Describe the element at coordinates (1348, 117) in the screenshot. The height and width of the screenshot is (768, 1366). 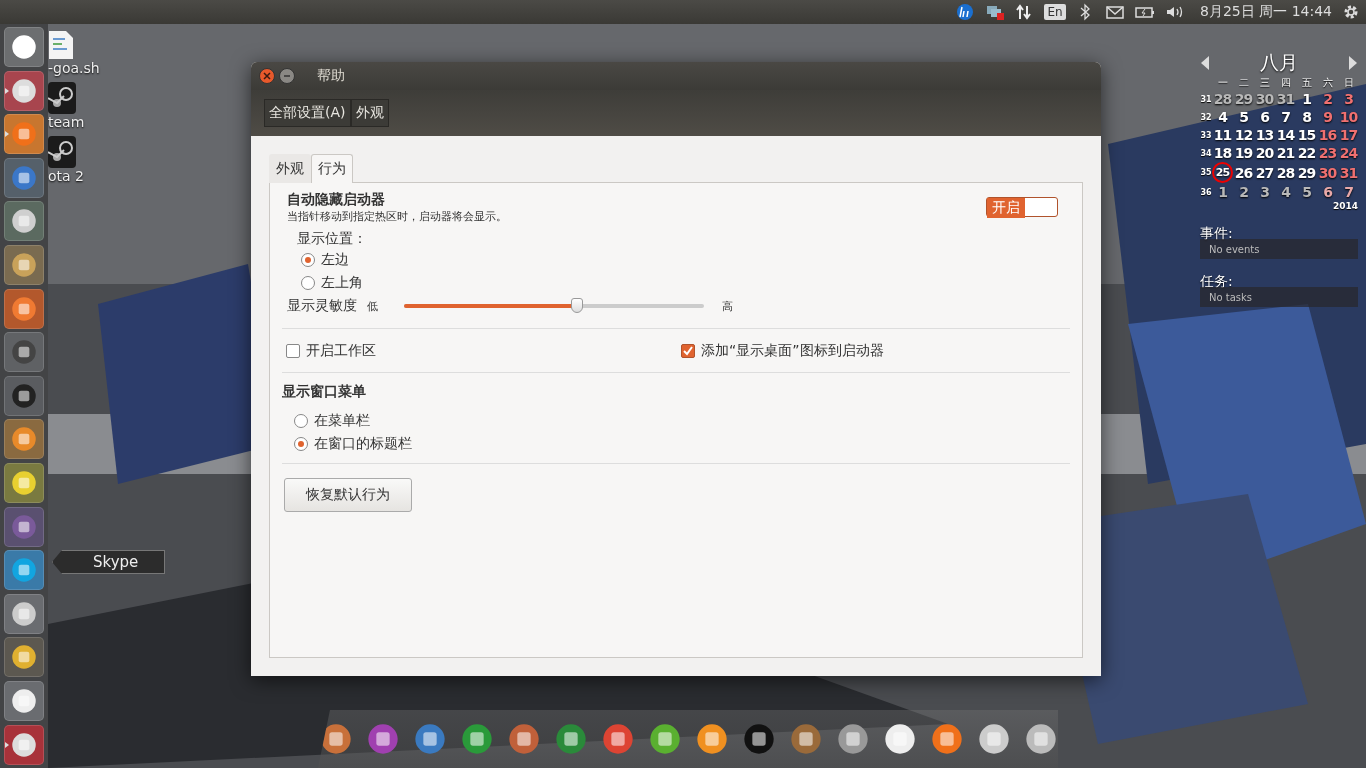
I see `calendar-day: 10` at that location.